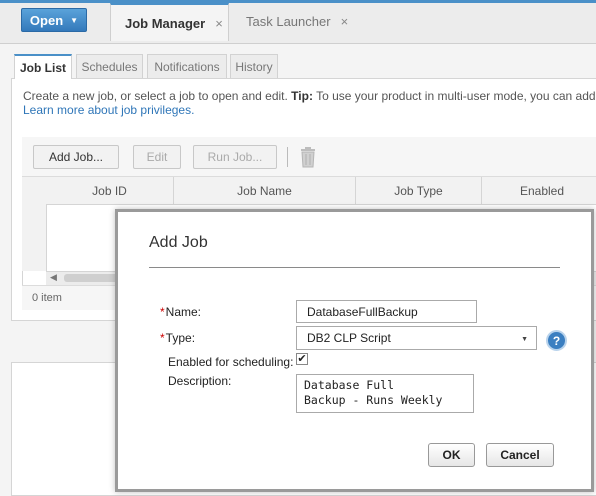 The height and width of the screenshot is (496, 596). I want to click on enabled-label: Enabled for scheduling:, so click(231, 362).